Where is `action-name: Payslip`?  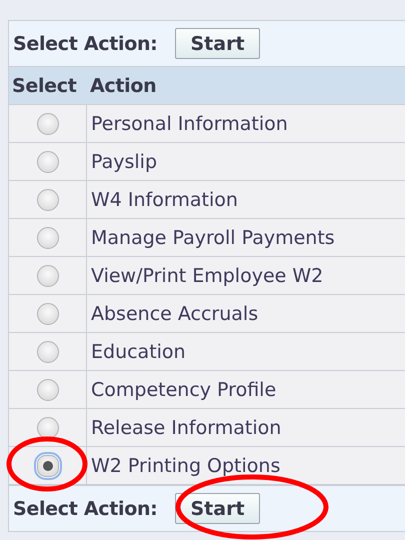
action-name: Payslip is located at coordinates (124, 161).